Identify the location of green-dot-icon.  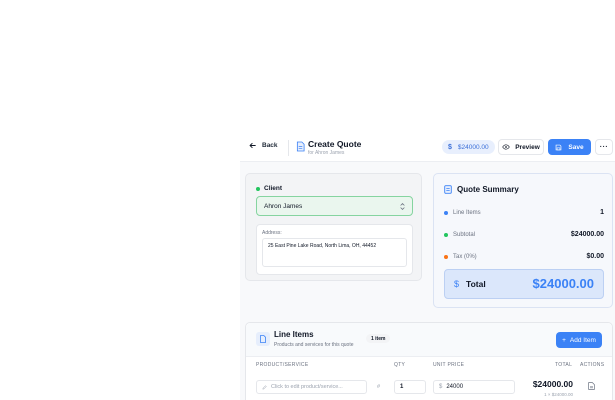
(446, 234).